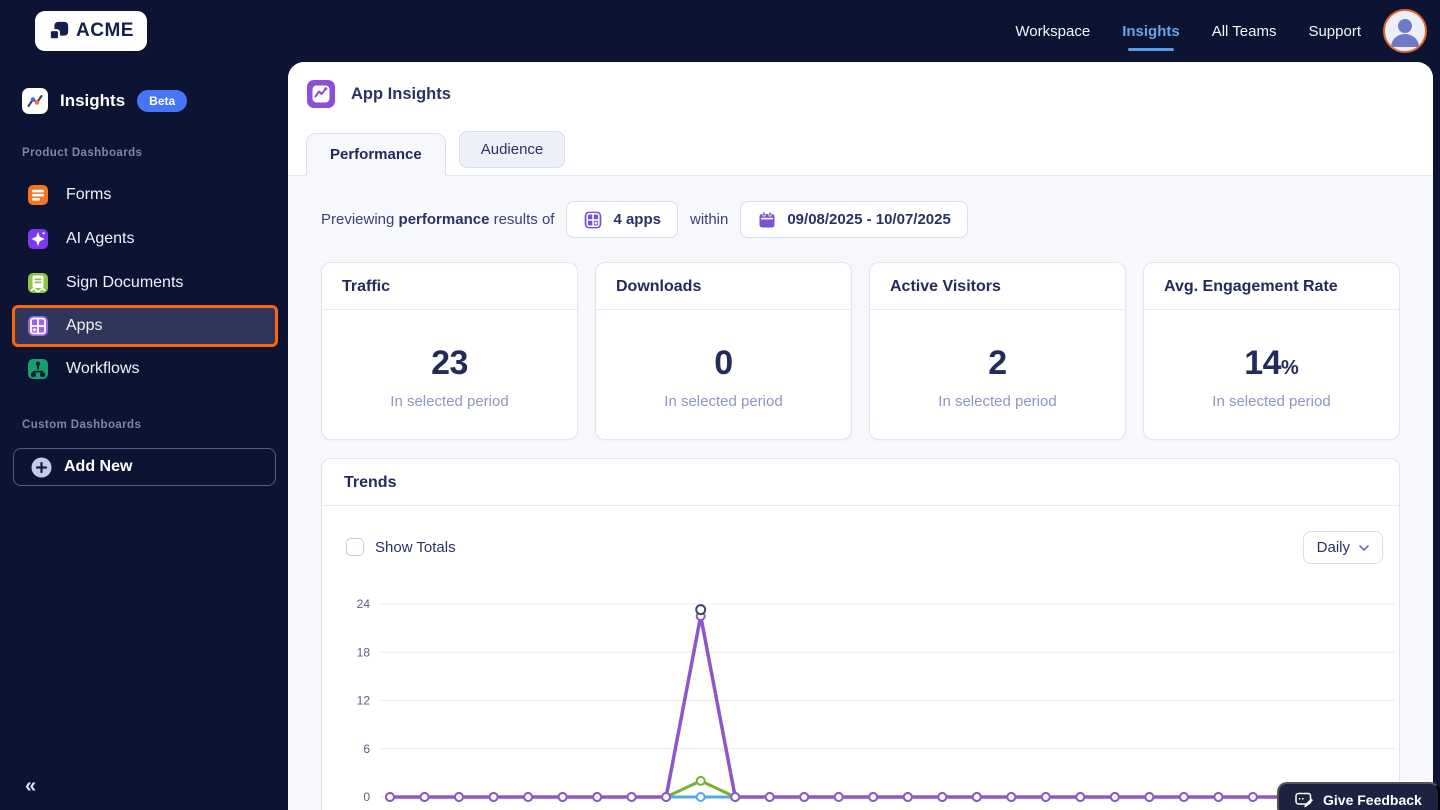 This screenshot has width=1440, height=810. I want to click on section-custom-dashboards: Custom Dashboards, so click(82, 425).